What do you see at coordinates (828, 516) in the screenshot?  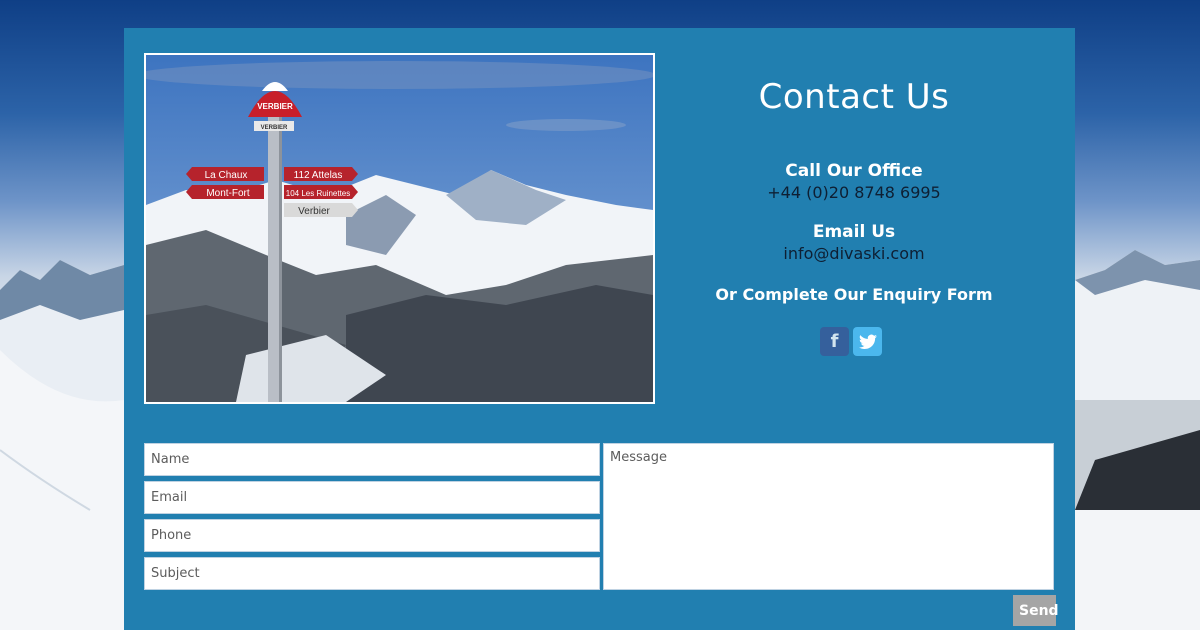 I see `message-field` at bounding box center [828, 516].